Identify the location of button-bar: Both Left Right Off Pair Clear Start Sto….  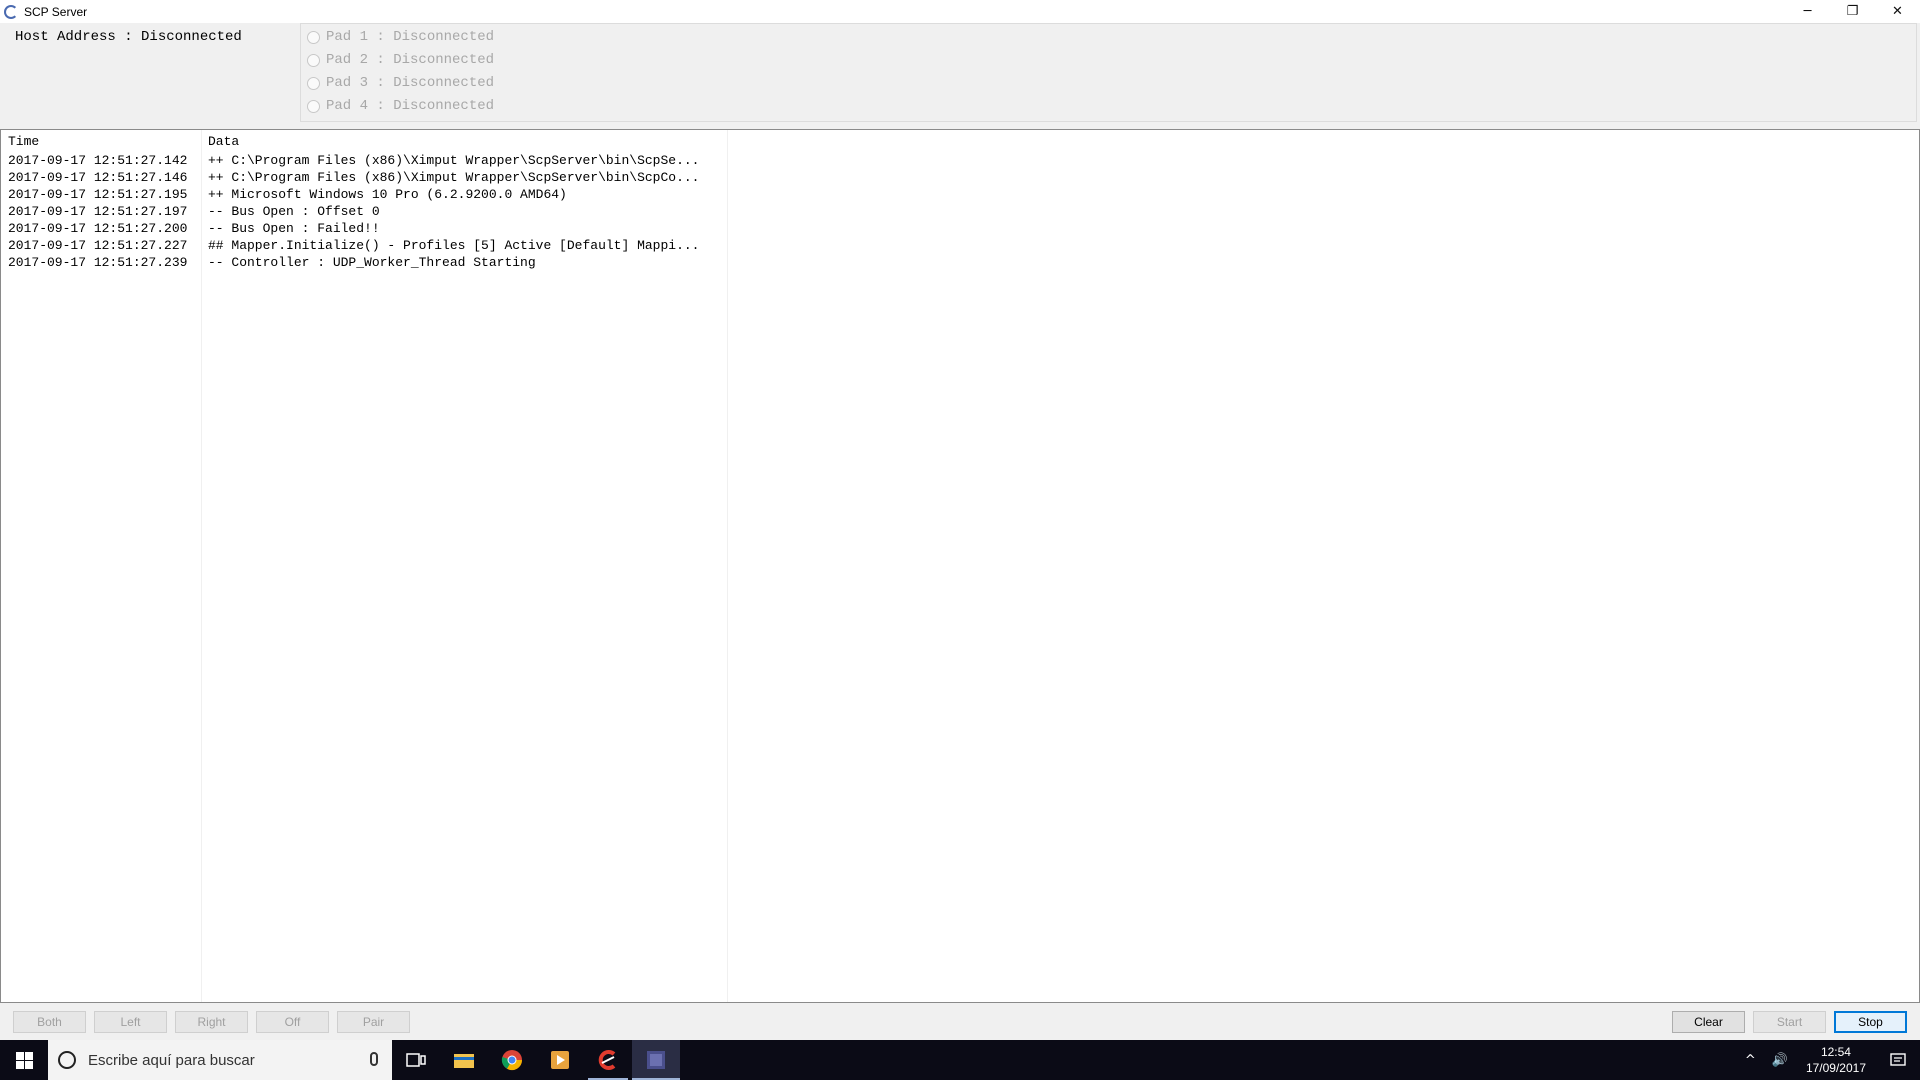
(960, 1021).